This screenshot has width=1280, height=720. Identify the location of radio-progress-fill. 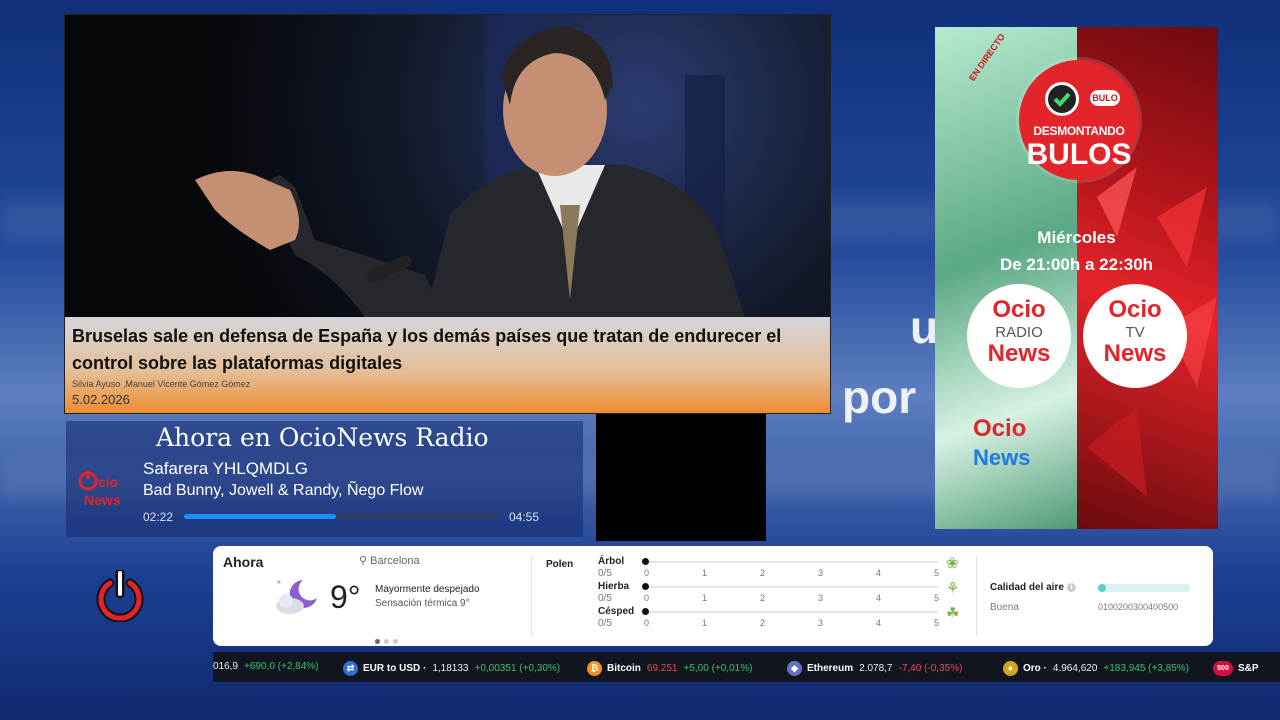
(260, 516).